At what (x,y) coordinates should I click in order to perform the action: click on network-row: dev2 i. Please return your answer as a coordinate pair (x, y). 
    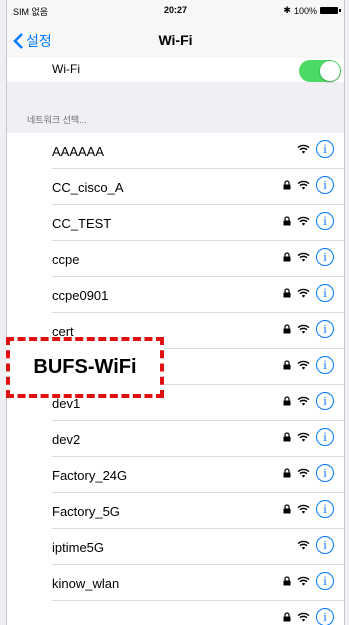
    Looking at the image, I should click on (175, 439).